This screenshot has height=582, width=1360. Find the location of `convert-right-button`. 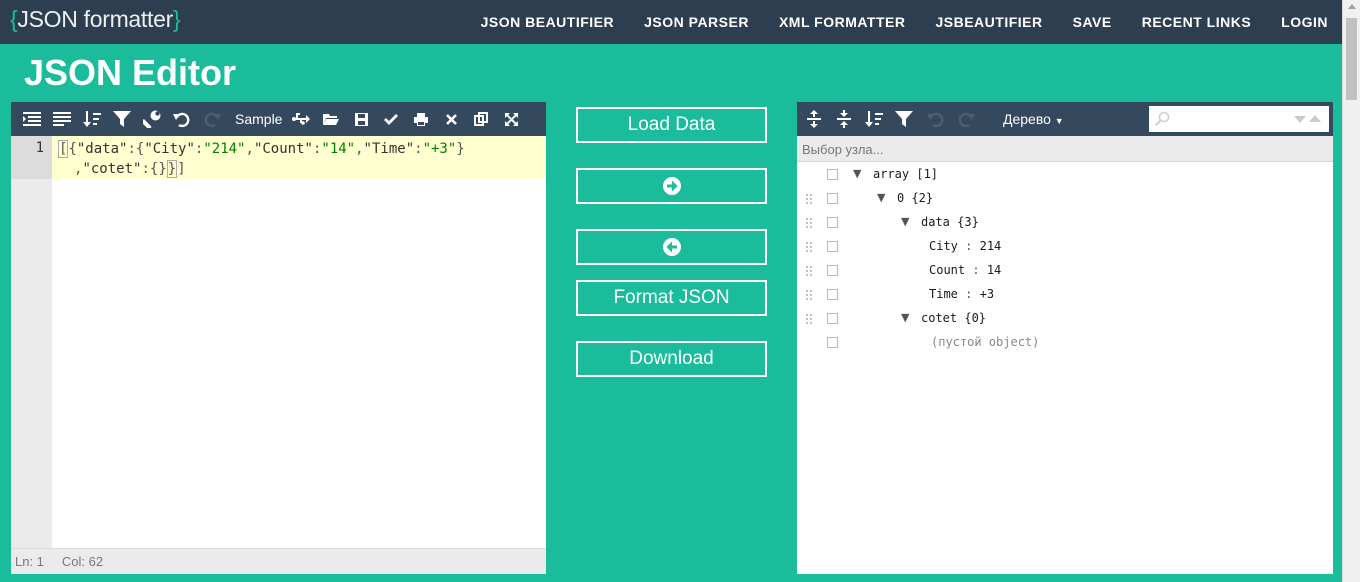

convert-right-button is located at coordinates (671, 186).